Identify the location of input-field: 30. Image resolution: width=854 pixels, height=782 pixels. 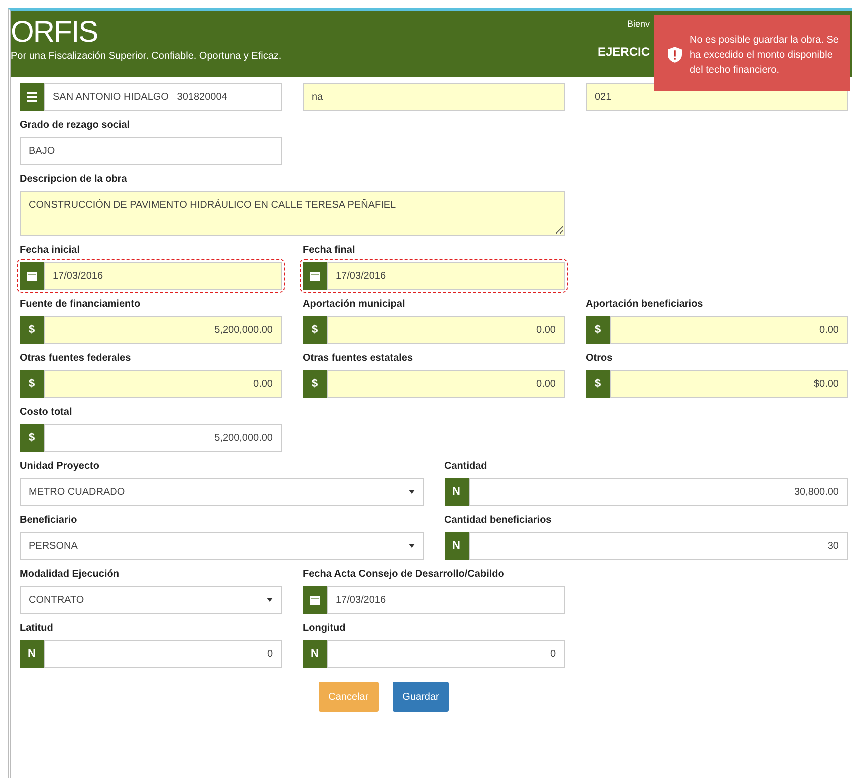
(658, 546).